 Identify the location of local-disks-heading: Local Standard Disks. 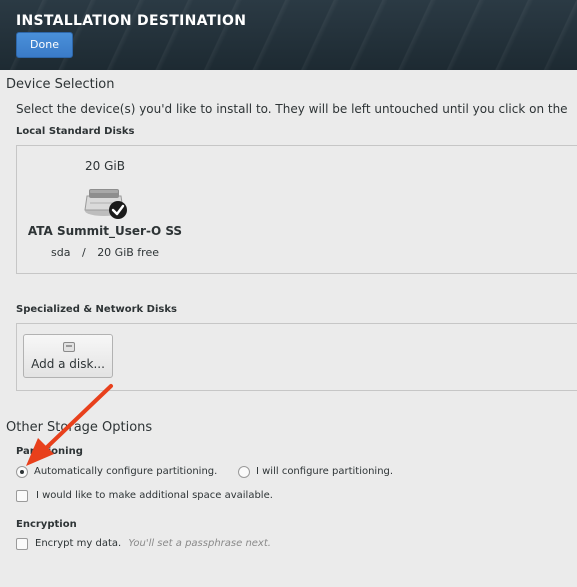
(75, 131).